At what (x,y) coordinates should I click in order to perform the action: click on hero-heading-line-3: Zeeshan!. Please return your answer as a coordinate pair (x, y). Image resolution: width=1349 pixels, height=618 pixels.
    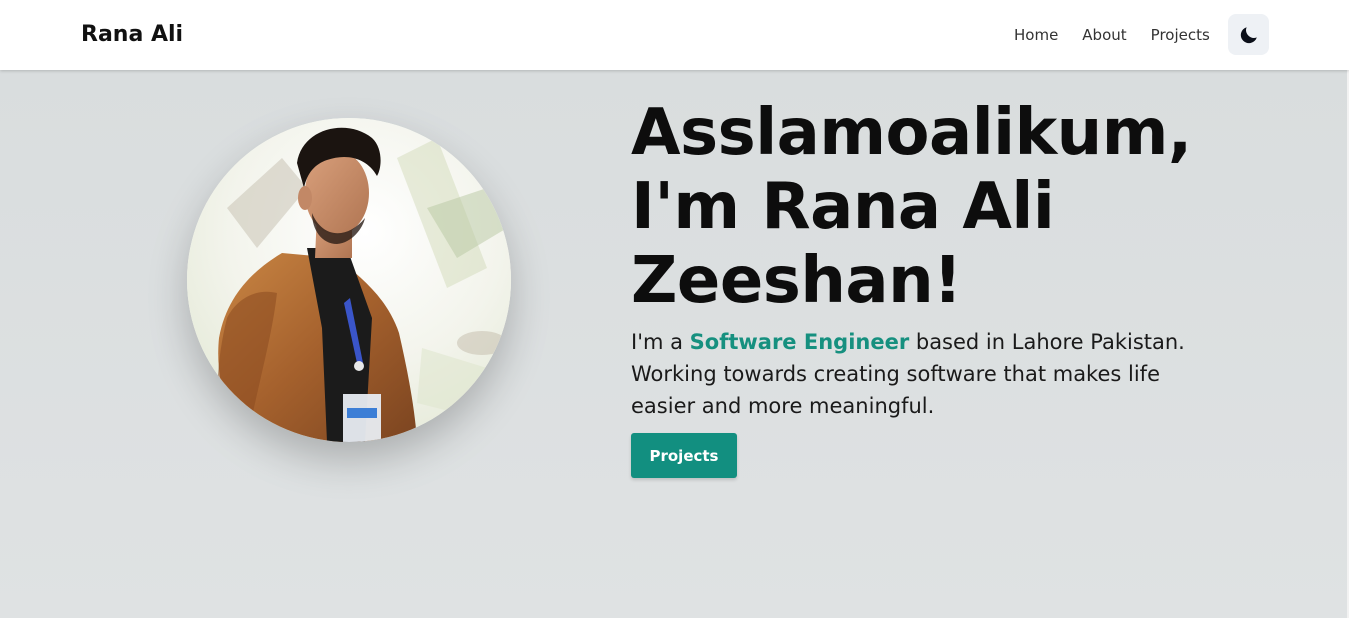
    Looking at the image, I should click on (796, 281).